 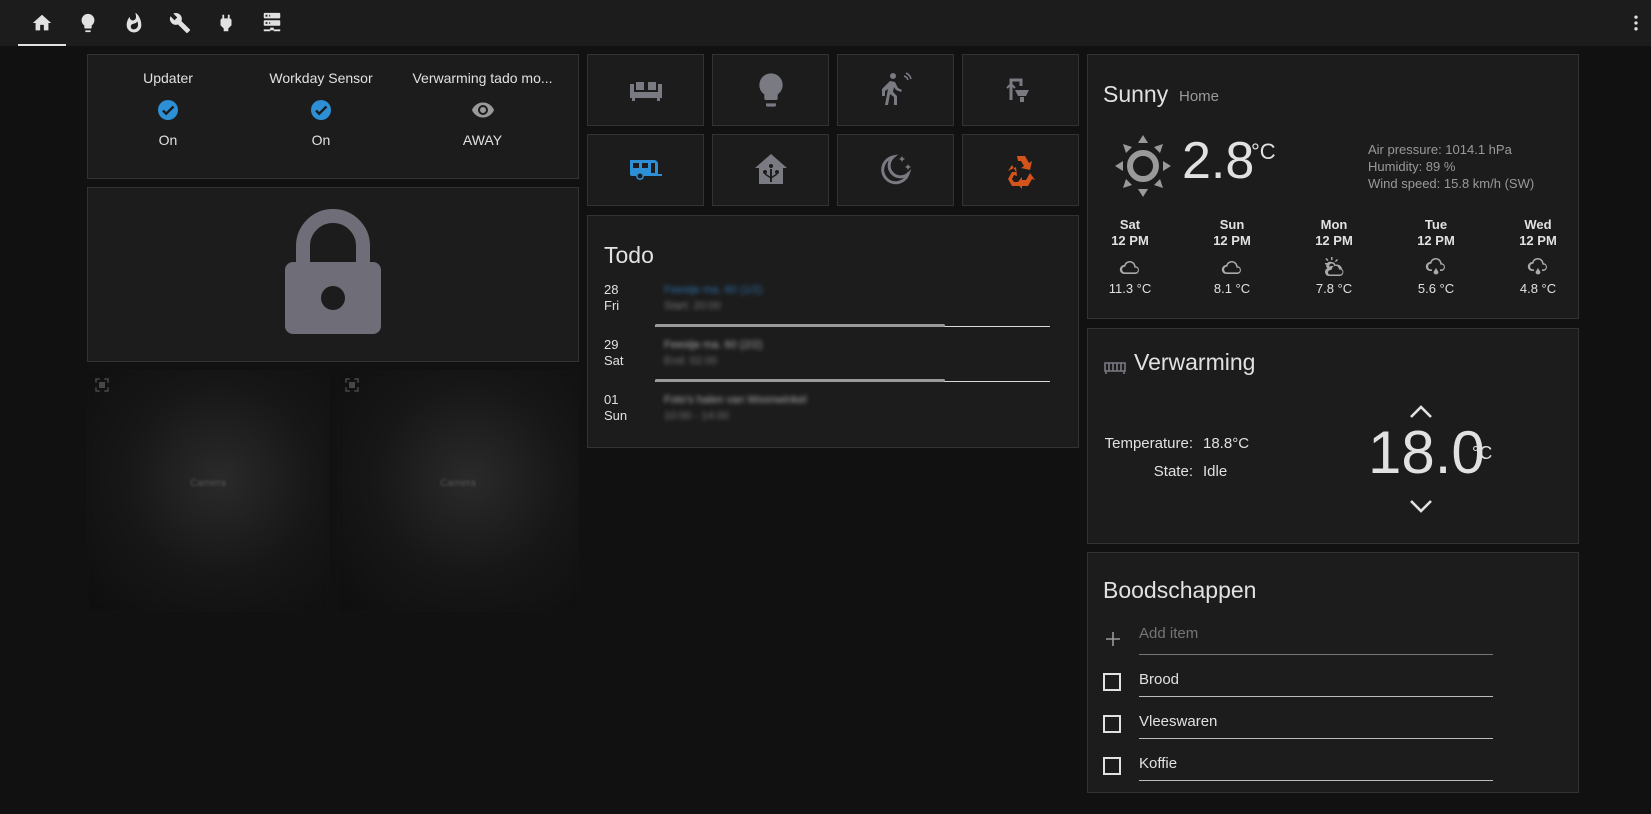 I want to click on tab-power, so click(x=226, y=23).